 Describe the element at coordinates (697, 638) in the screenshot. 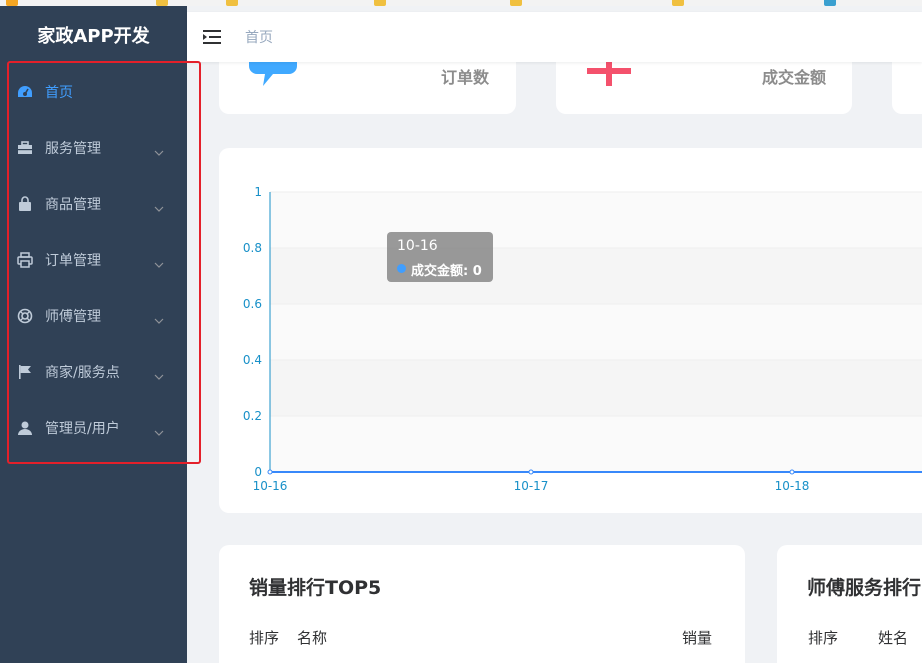

I see `ranking-col-sales: 销量` at that location.